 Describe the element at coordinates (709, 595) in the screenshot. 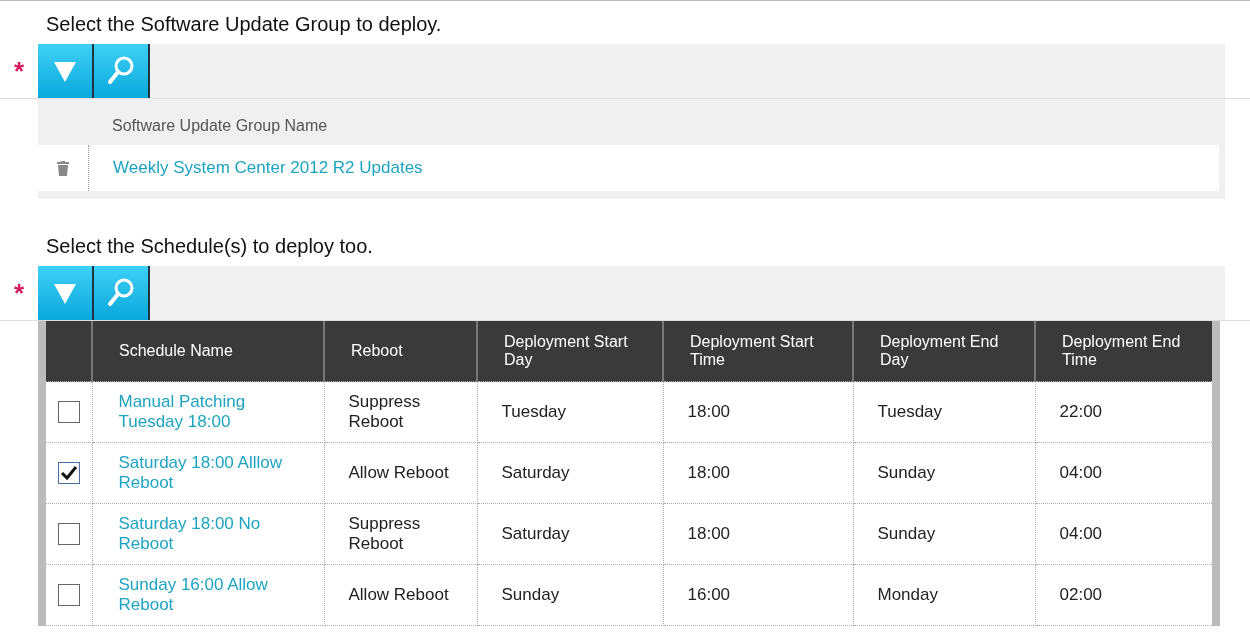

I see `table-cell-text: 16:00` at that location.